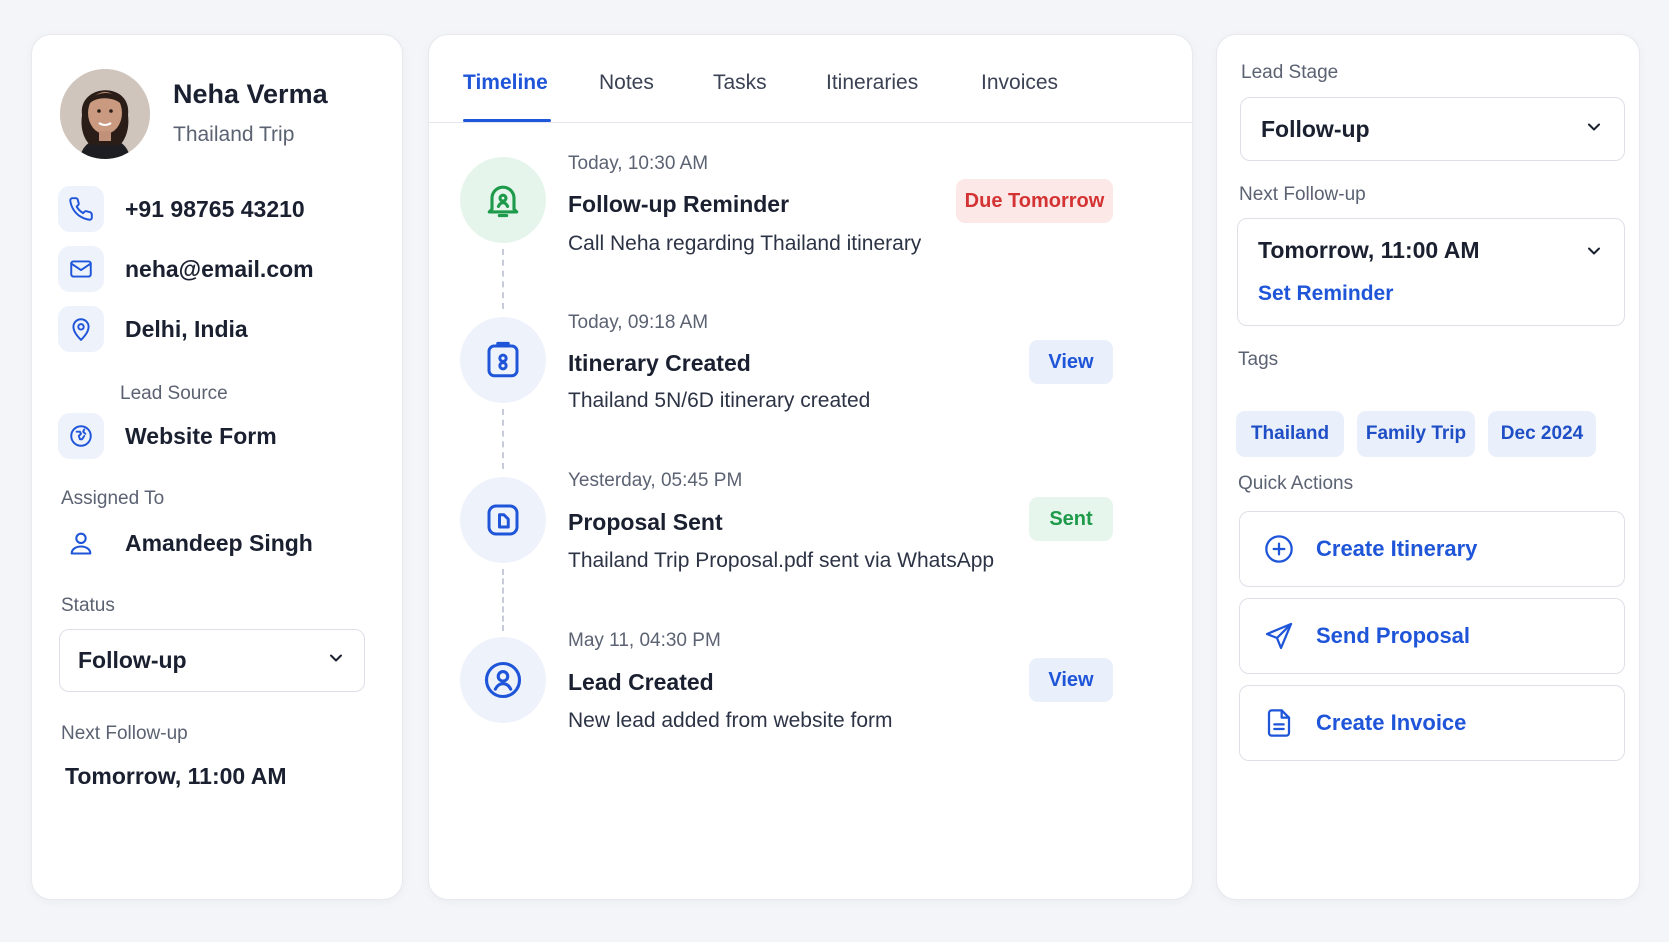 This screenshot has width=1669, height=942. I want to click on send-proposal-button: Send Proposal, so click(1432, 636).